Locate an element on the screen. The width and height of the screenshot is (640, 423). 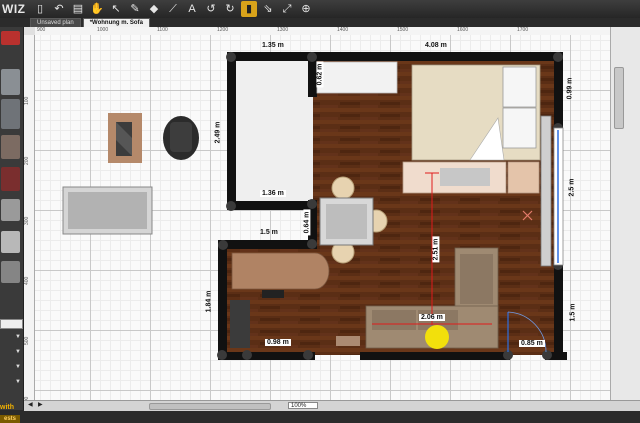
ruler-tick-label: 1300 is located at coordinates (283, 30).